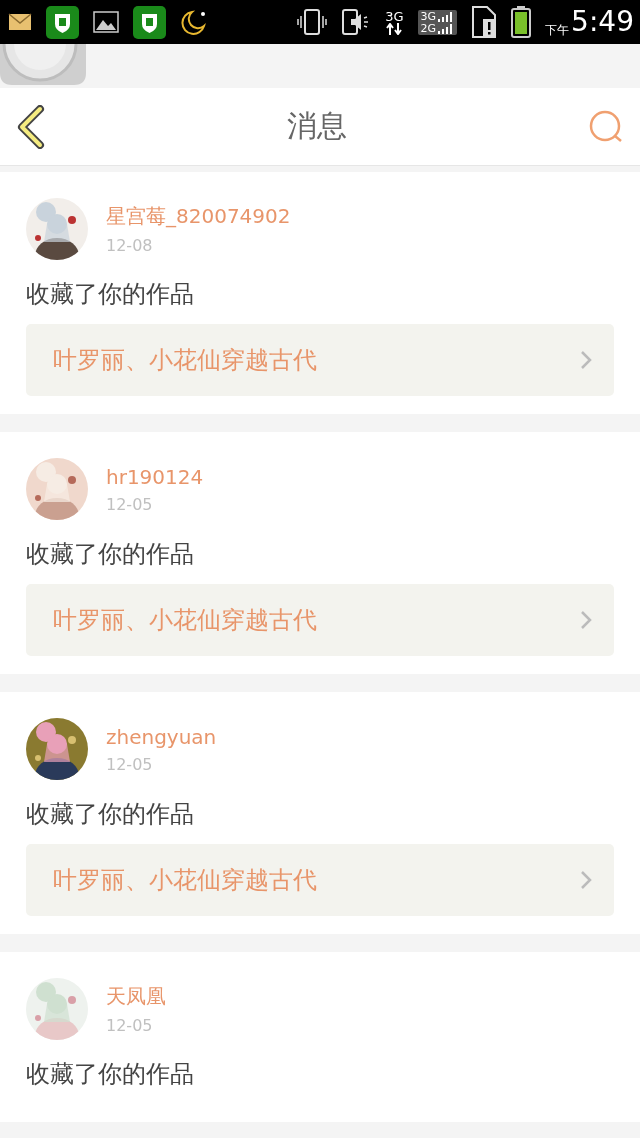  What do you see at coordinates (130, 245) in the screenshot?
I see `message-date: 12-08` at bounding box center [130, 245].